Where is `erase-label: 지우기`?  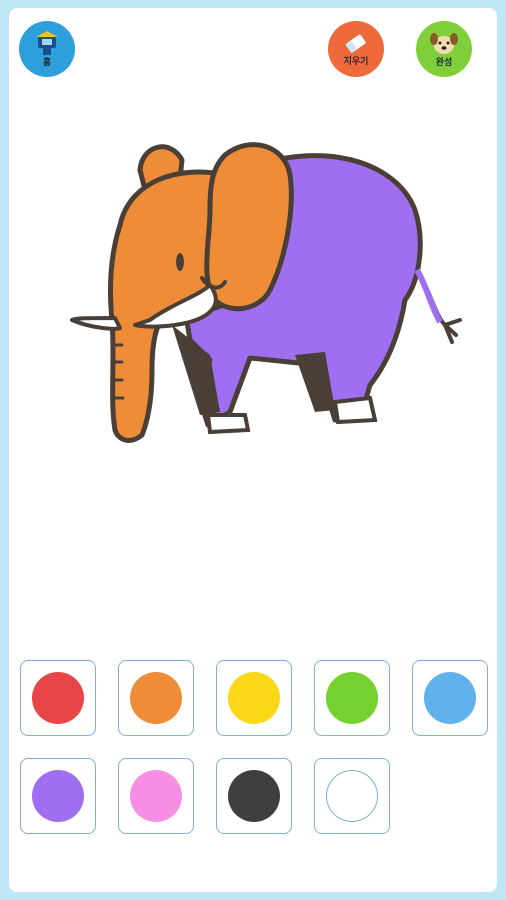 erase-label: 지우기 is located at coordinates (356, 61).